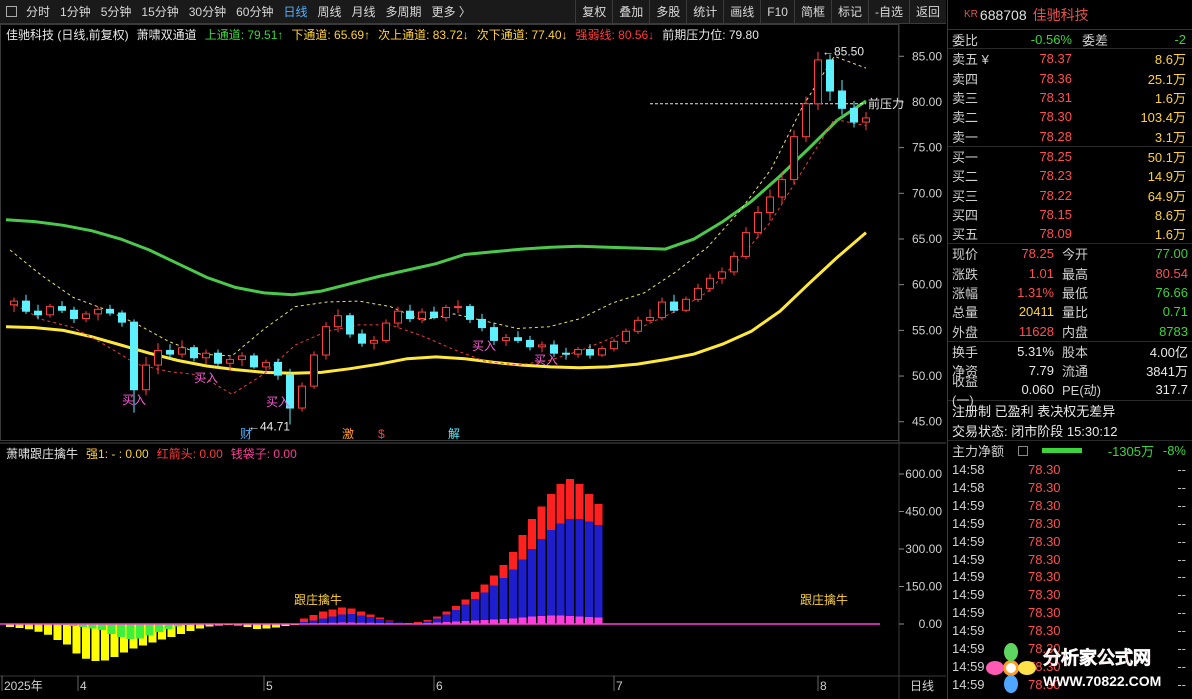 This screenshot has width=1192, height=699. I want to click on stat-value: 0.060, so click(1037, 390).